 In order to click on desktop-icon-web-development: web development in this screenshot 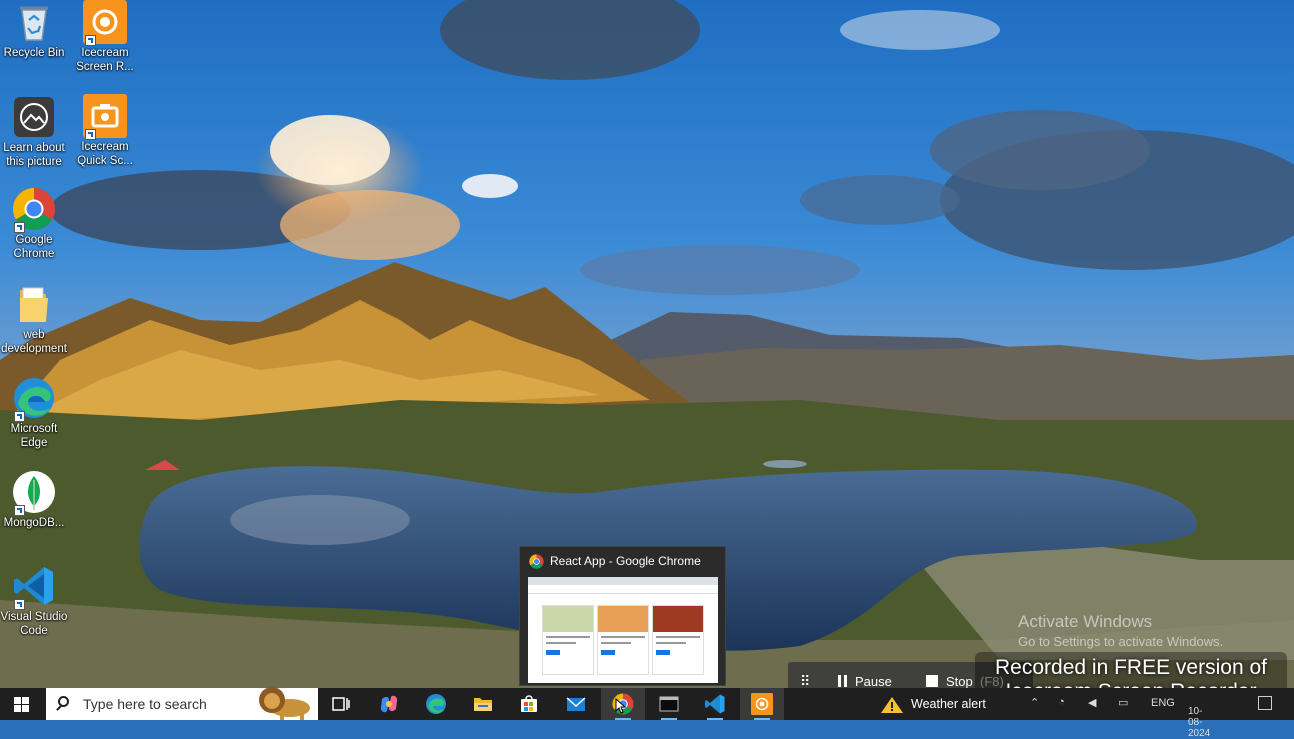, I will do `click(34, 319)`.